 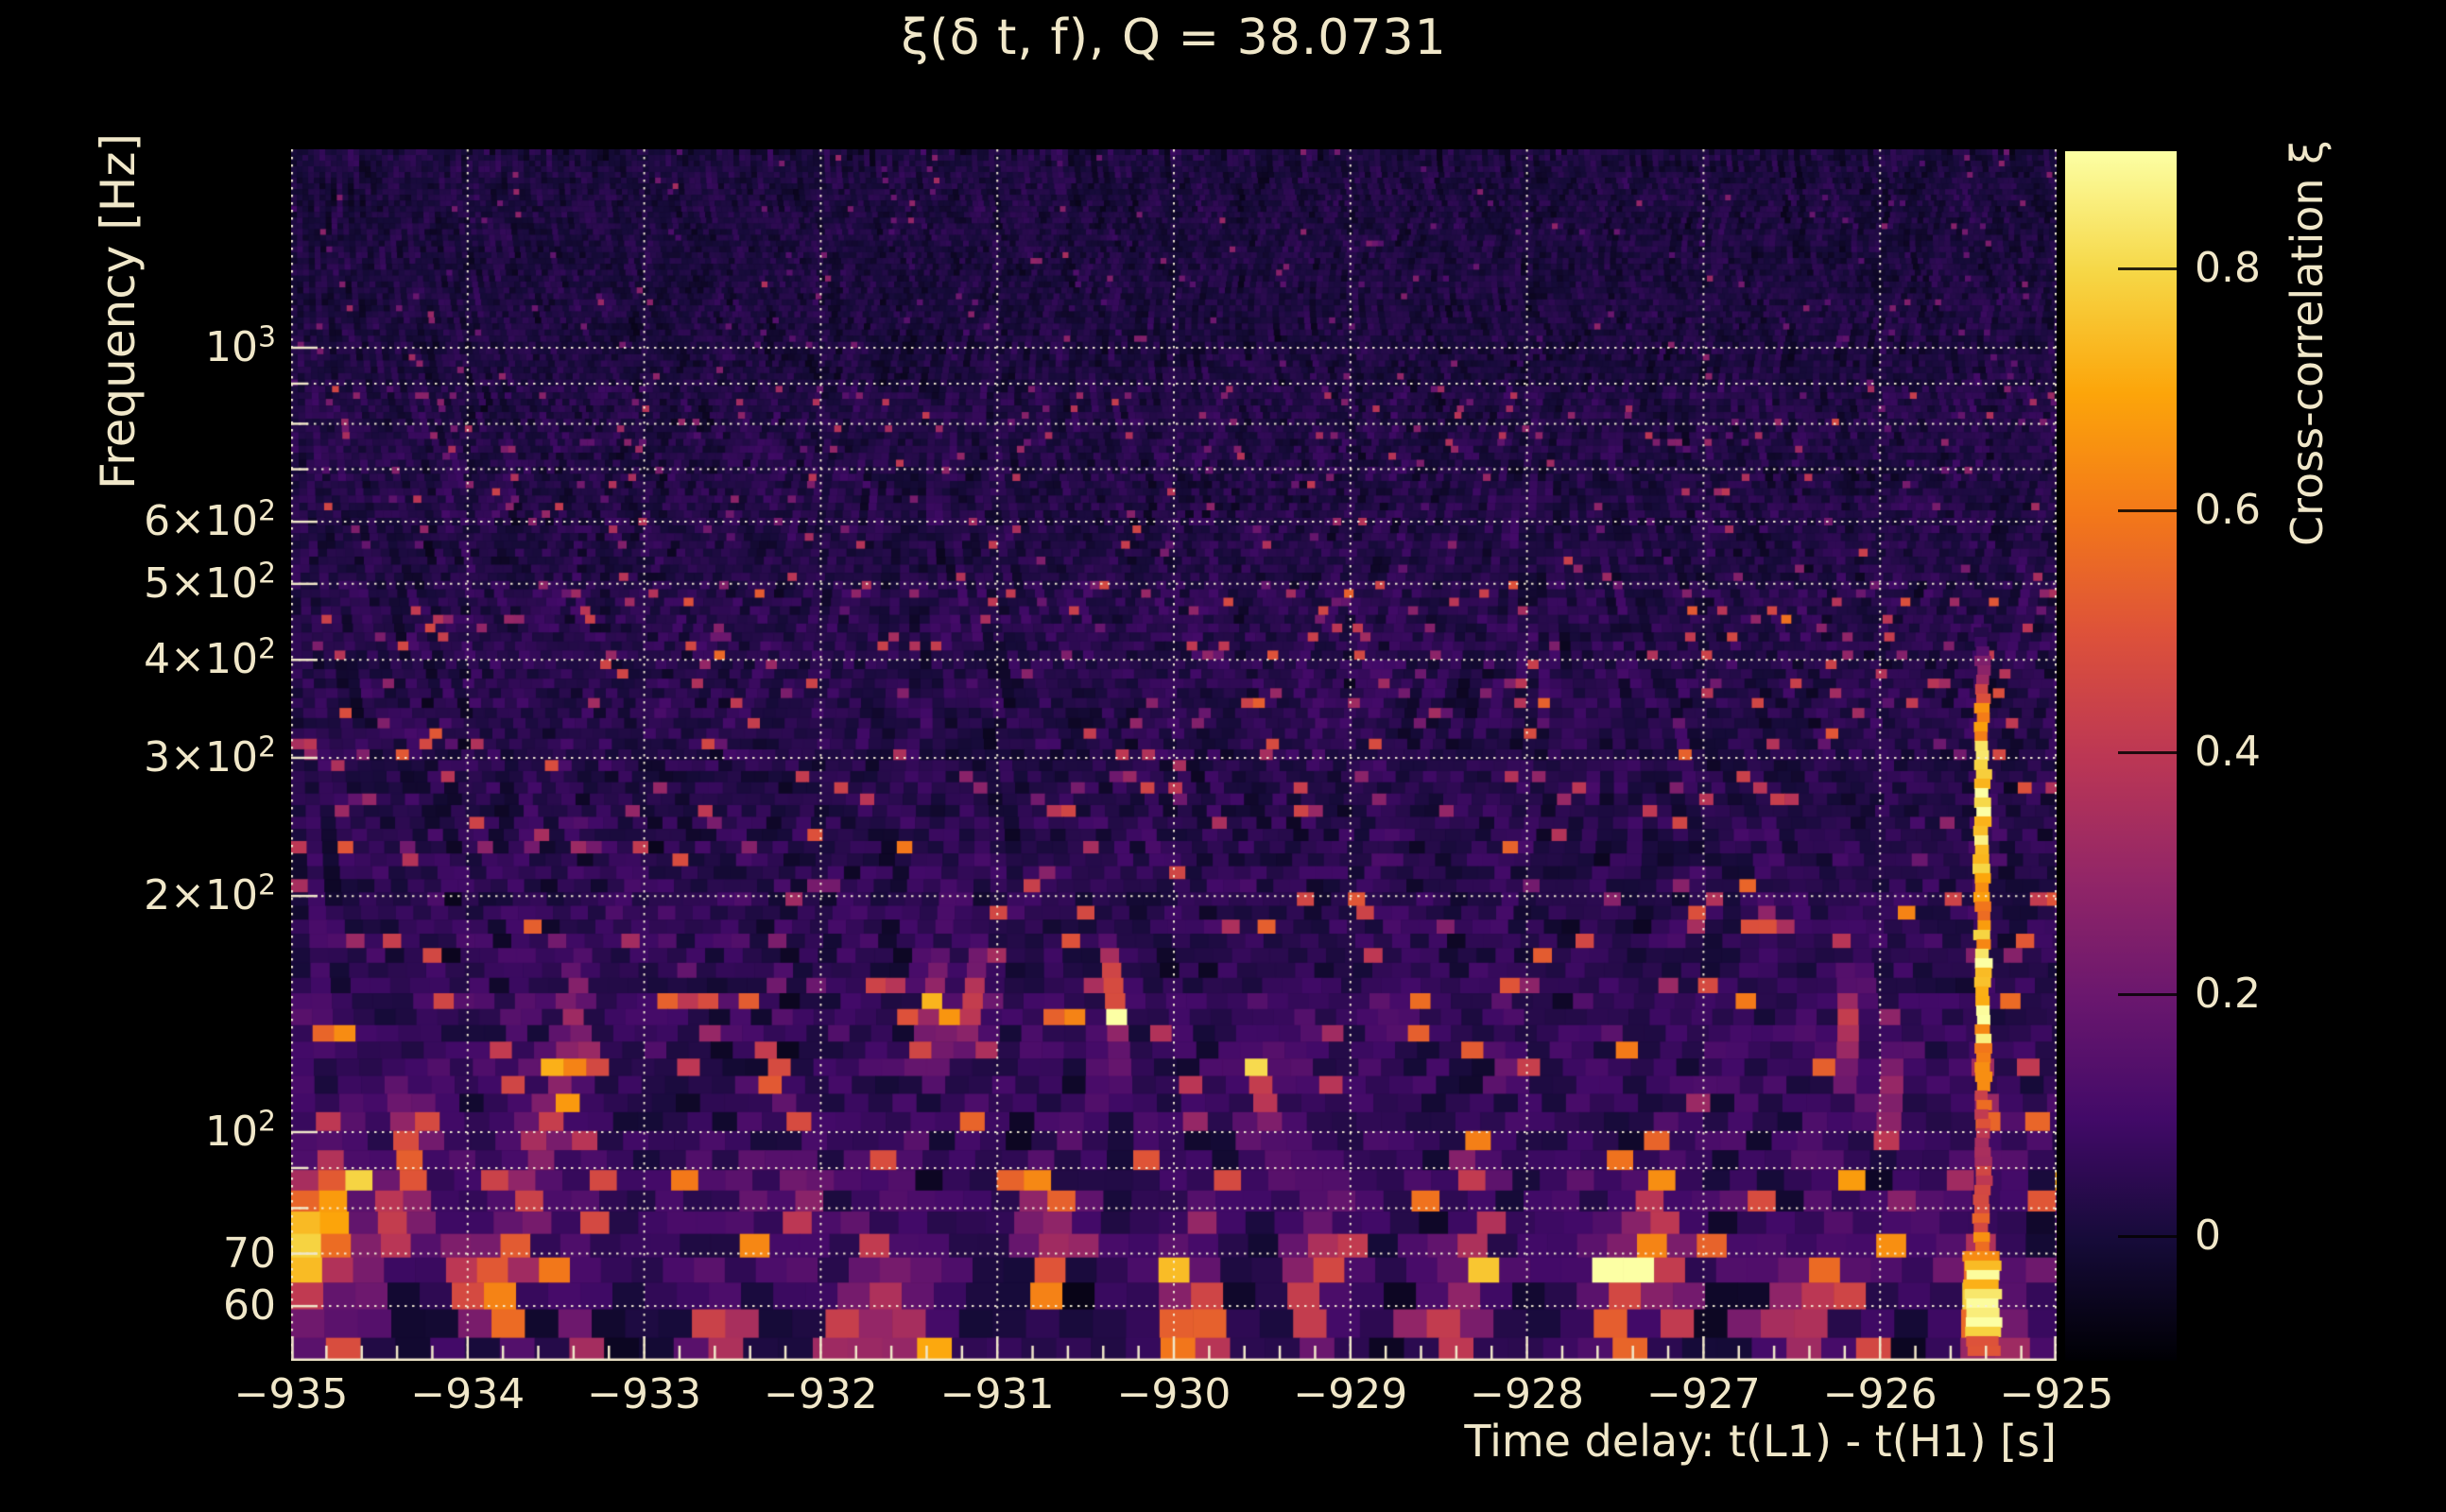 I want to click on y-tick-label: 5×102, so click(x=210, y=582).